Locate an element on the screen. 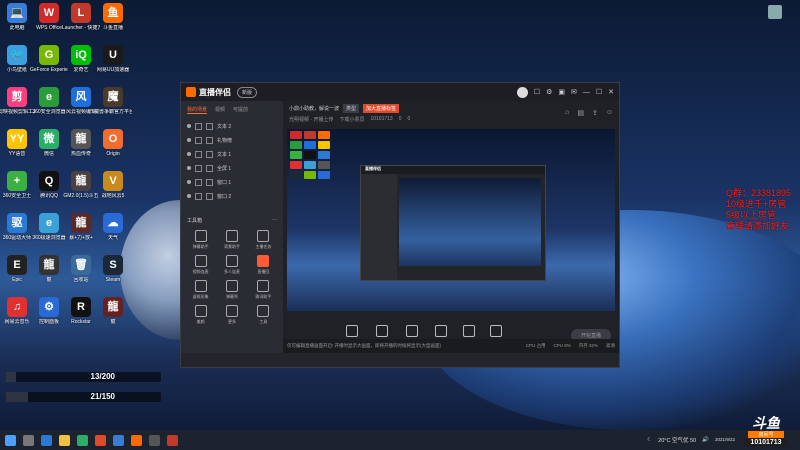 This screenshot has height=450, width=800. start-icon is located at coordinates (10, 440).